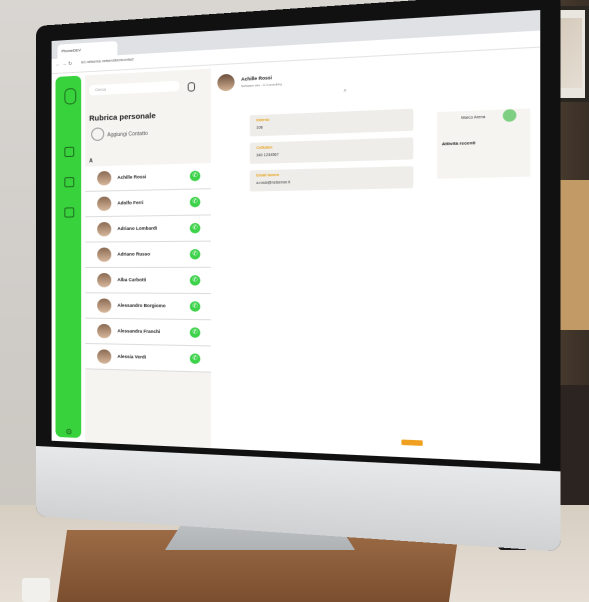  Describe the element at coordinates (132, 356) in the screenshot. I see `contact-name: Alessia Verdi` at that location.